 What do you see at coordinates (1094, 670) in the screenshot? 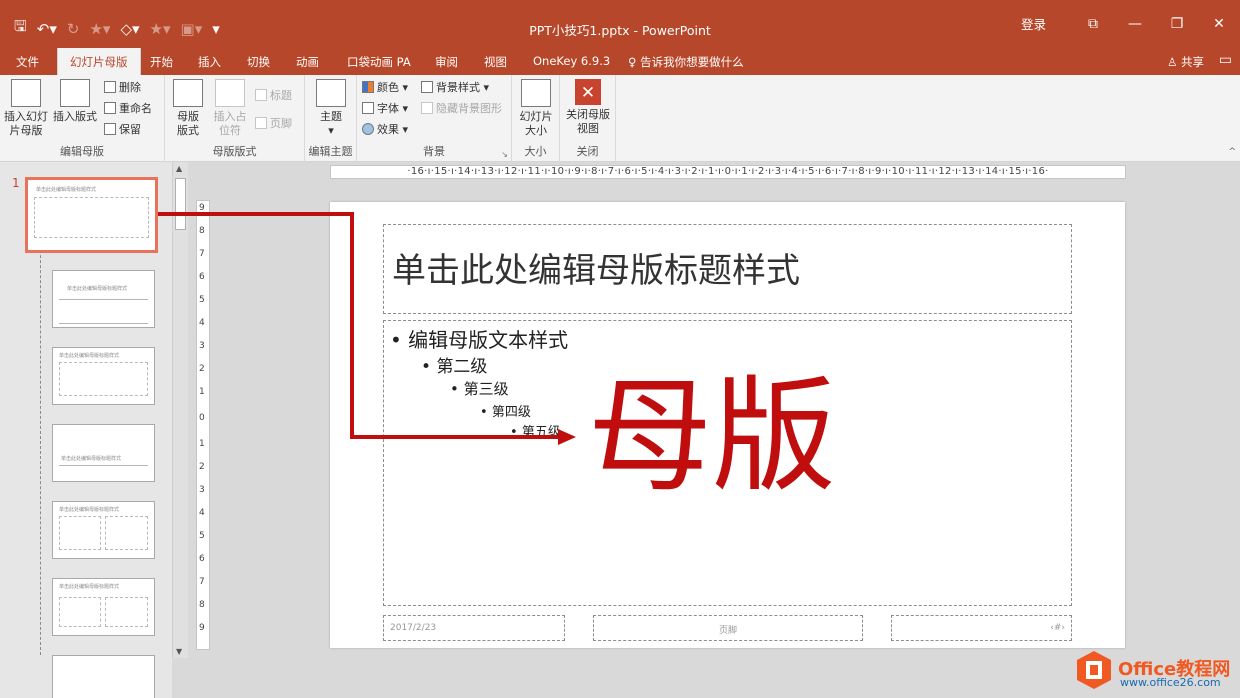
I see `office-logo-icon` at bounding box center [1094, 670].